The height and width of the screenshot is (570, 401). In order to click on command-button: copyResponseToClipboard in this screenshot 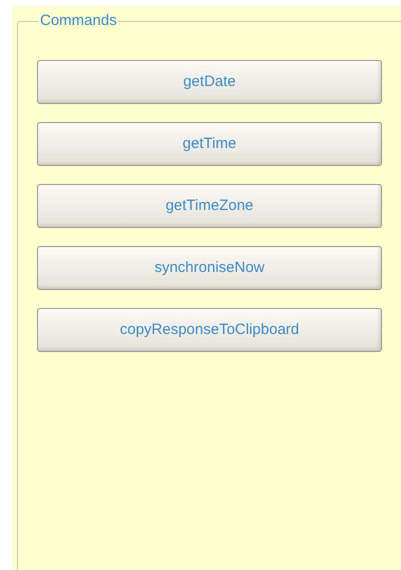, I will do `click(209, 330)`.